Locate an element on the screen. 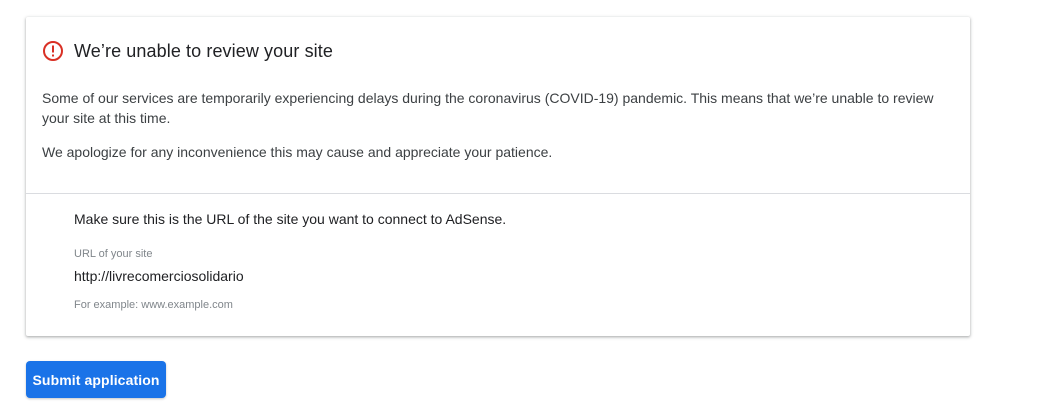  url-hint: For example: www.example.com is located at coordinates (153, 305).